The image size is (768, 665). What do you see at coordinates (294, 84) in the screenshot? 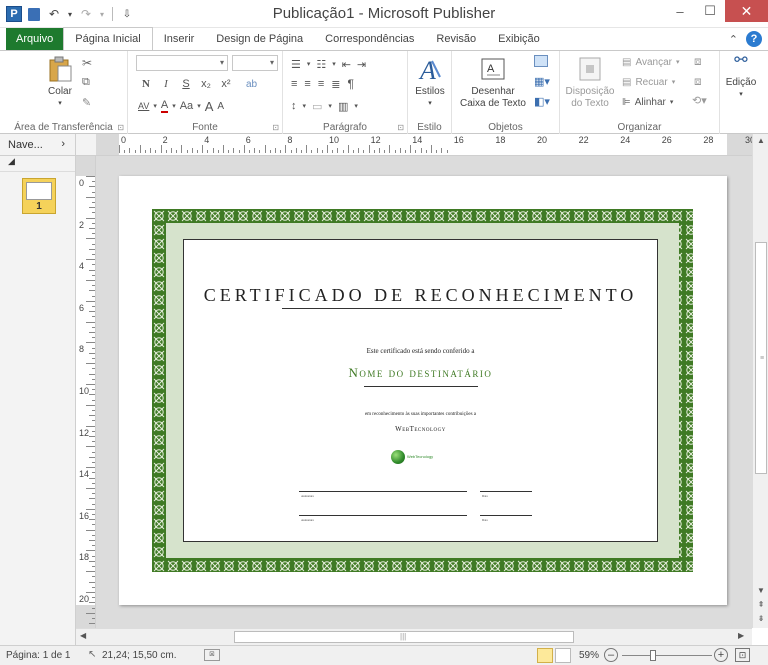
I see `align-left-icon: ≡` at bounding box center [294, 84].